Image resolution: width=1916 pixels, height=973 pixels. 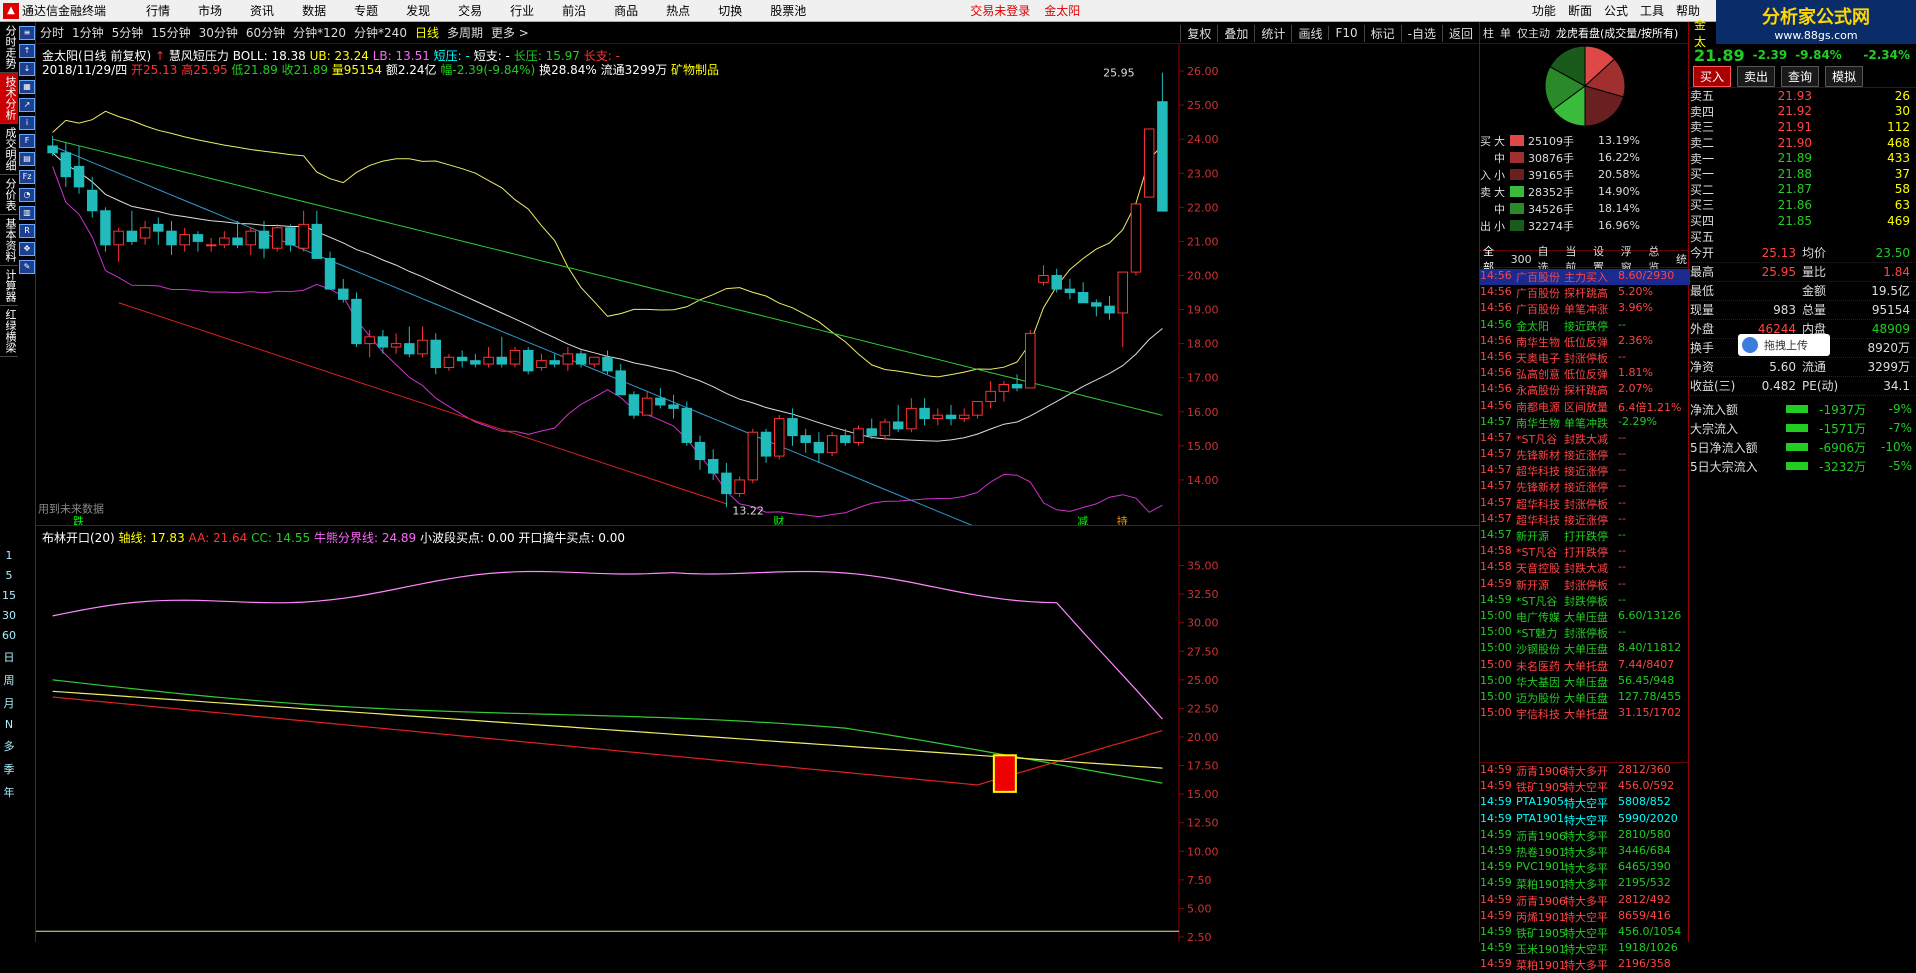 I want to click on toolbar-button: 复权, so click(x=1198, y=33).